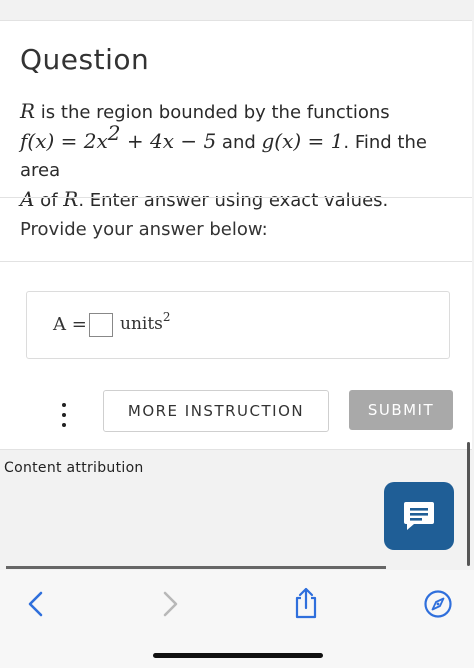  Describe the element at coordinates (49, 200) in the screenshot. I see `of-text: of` at that location.